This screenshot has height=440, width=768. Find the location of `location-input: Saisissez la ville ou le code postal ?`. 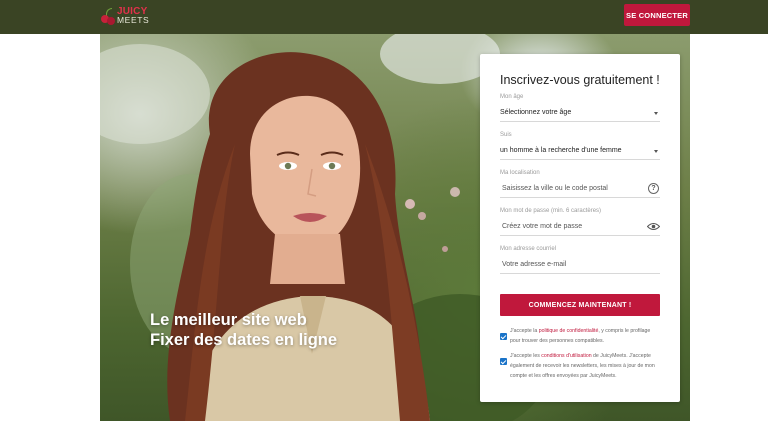

location-input: Saisissez la ville ou le code postal ? is located at coordinates (580, 189).